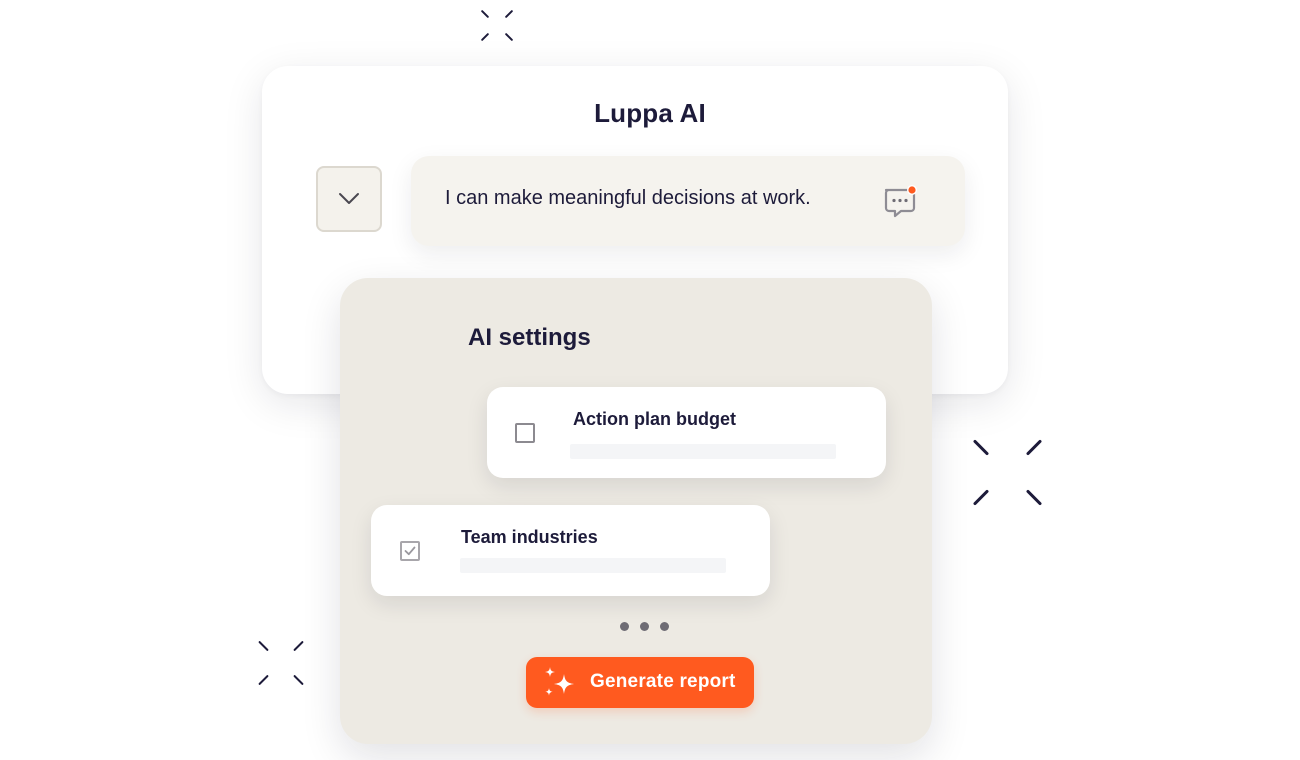 Image resolution: width=1300 pixels, height=760 pixels. I want to click on chat-bubble-notification-icon, so click(901, 202).